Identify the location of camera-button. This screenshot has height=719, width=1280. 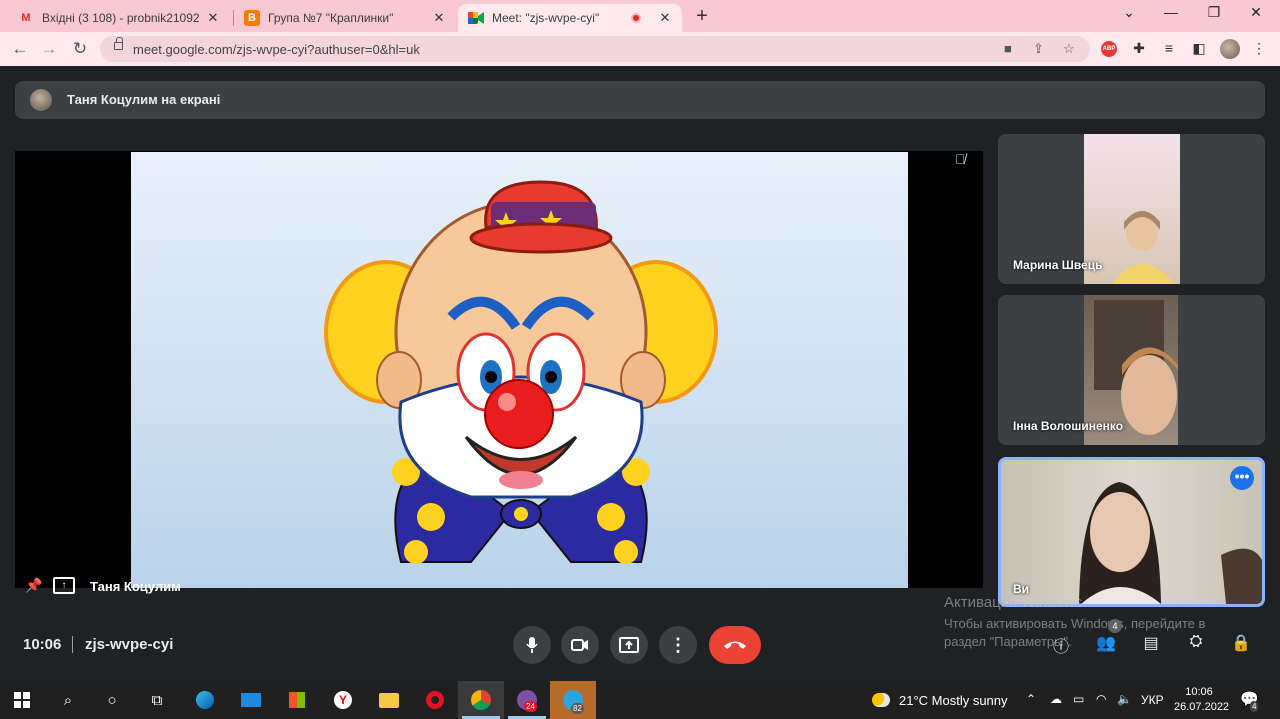
(580, 645).